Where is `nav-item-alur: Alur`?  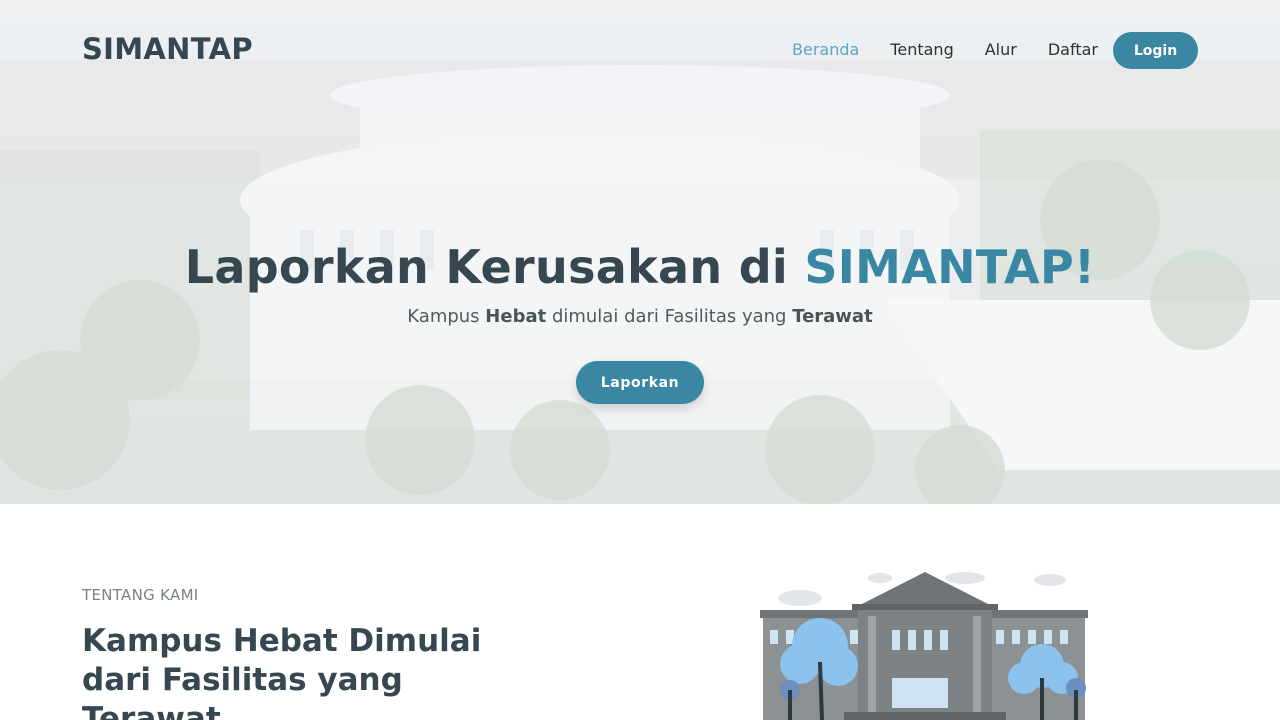 nav-item-alur: Alur is located at coordinates (1001, 49).